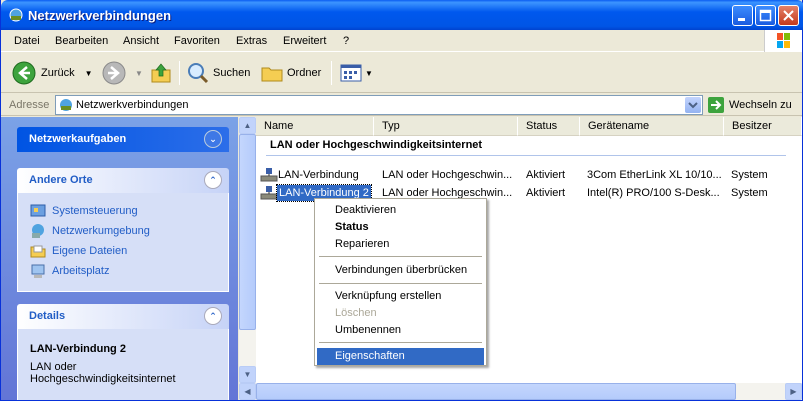 Image resolution: width=803 pixels, height=401 pixels. I want to click on place-label: Systemsteuerung, so click(95, 211).